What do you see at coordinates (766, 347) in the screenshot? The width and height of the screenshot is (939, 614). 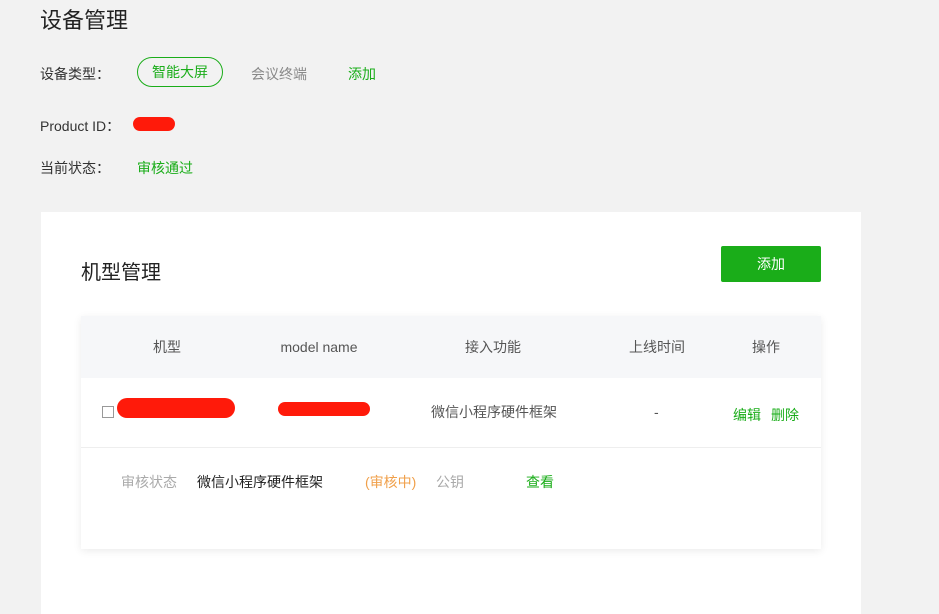 I see `column-header-actions: 操作` at bounding box center [766, 347].